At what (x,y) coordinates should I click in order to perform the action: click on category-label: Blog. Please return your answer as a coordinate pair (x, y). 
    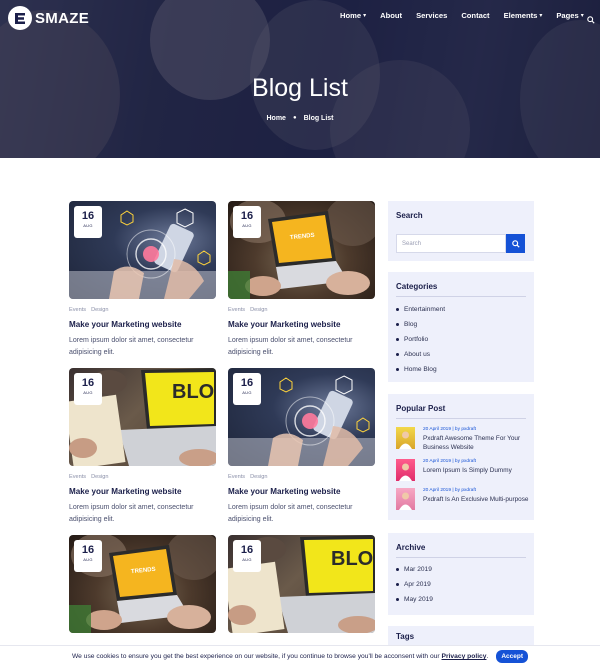
    Looking at the image, I should click on (411, 324).